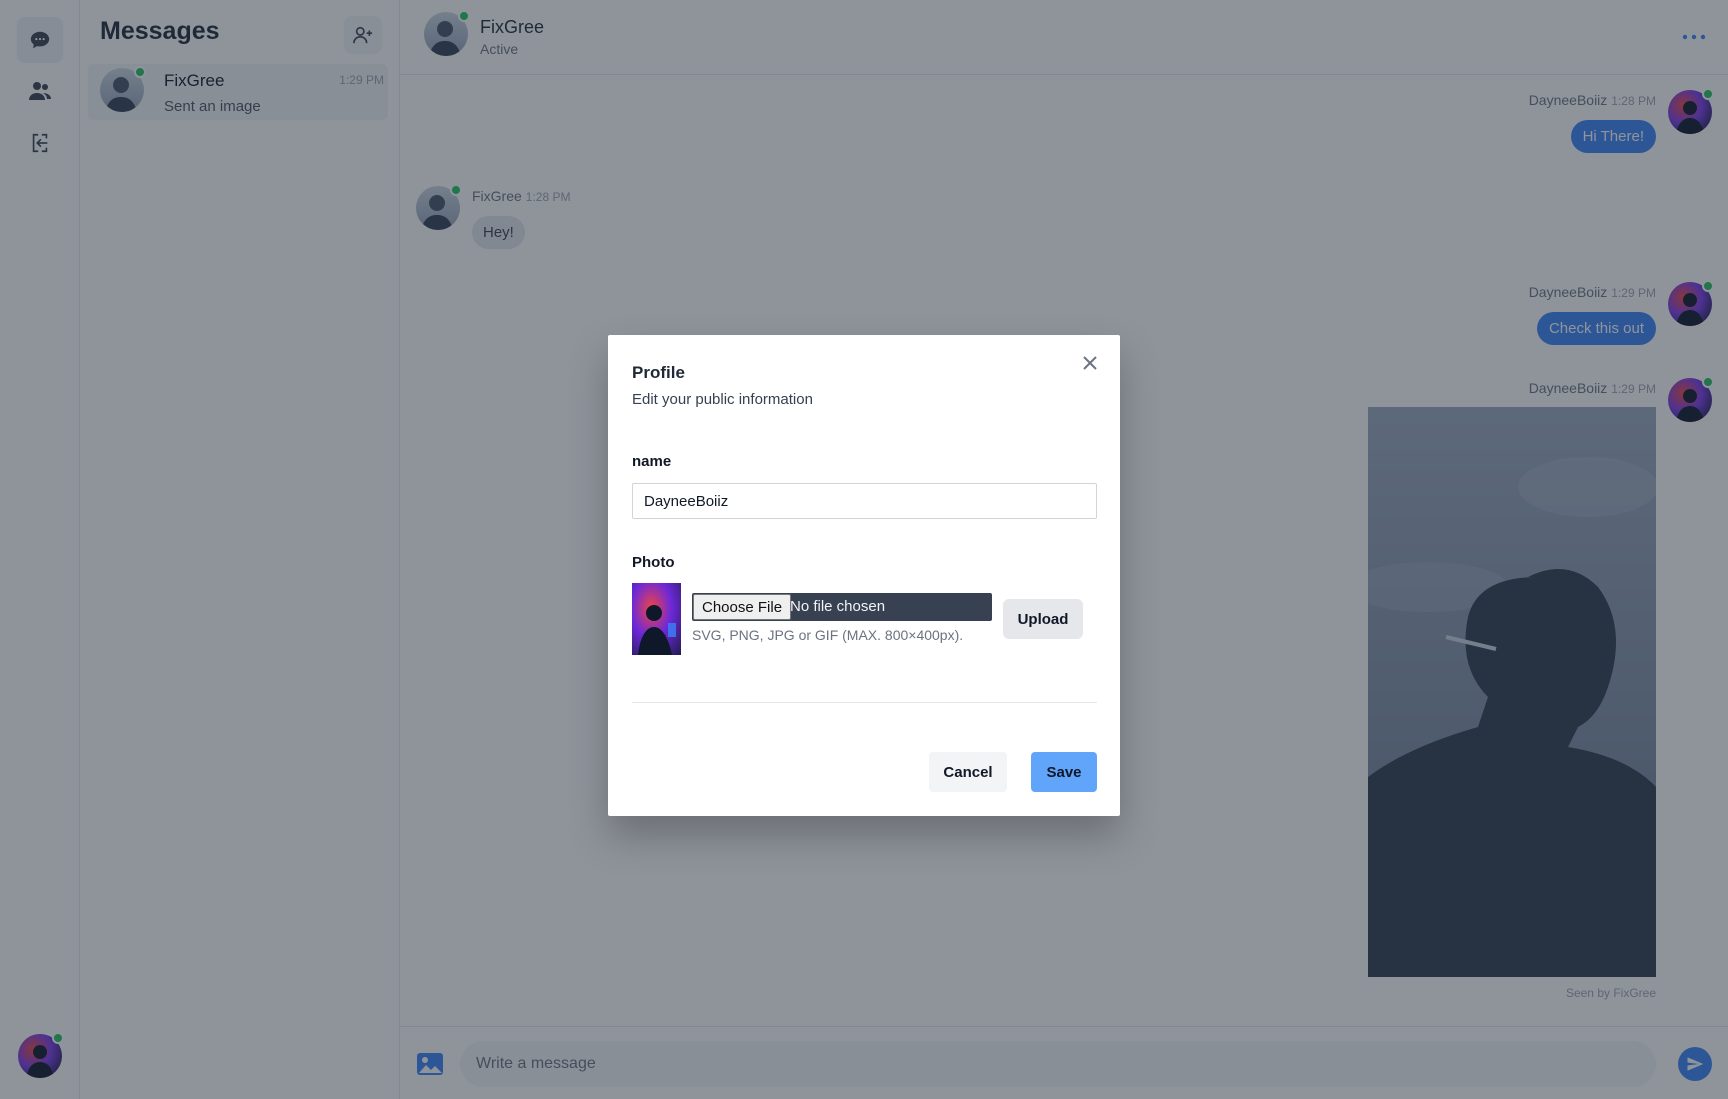  Describe the element at coordinates (658, 372) in the screenshot. I see `modal-title: Profile` at that location.